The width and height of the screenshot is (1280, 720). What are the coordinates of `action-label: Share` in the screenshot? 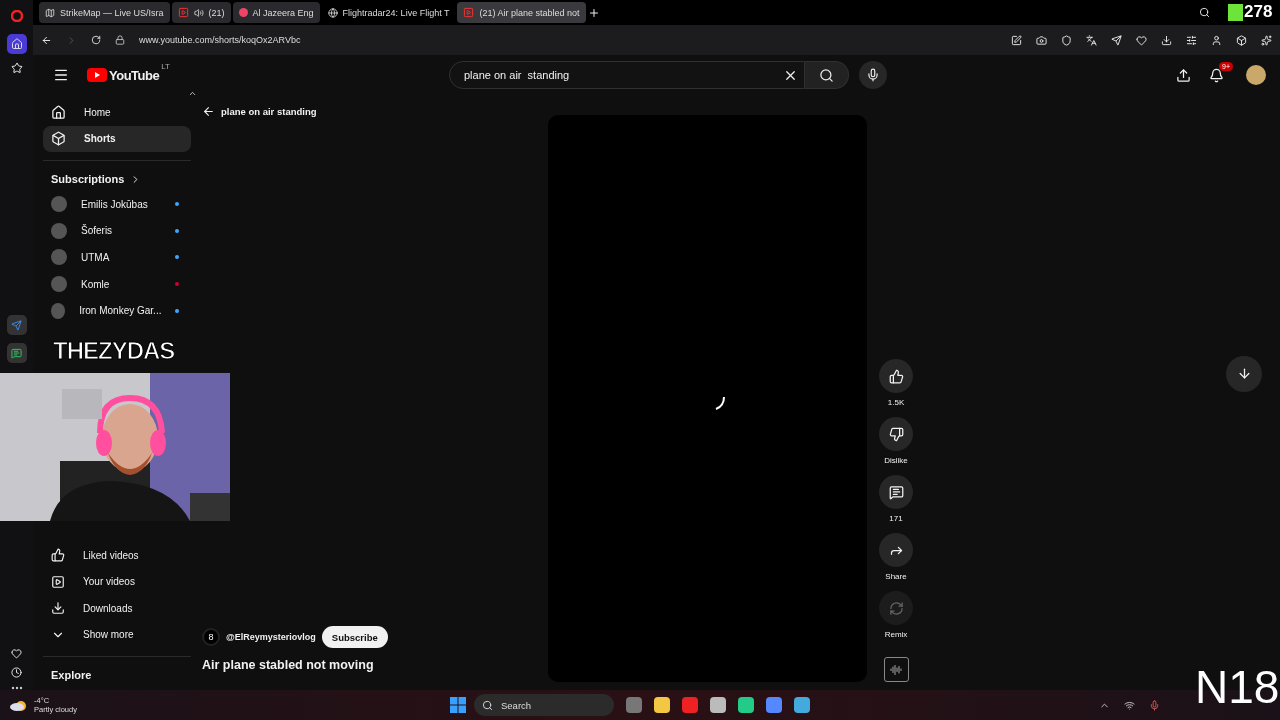 It's located at (896, 576).